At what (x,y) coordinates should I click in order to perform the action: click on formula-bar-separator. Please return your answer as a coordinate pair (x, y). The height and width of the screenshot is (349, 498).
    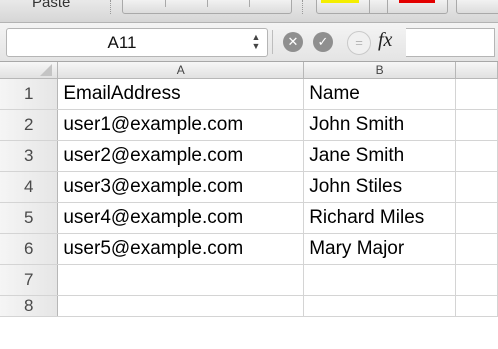
    Looking at the image, I should click on (272, 42).